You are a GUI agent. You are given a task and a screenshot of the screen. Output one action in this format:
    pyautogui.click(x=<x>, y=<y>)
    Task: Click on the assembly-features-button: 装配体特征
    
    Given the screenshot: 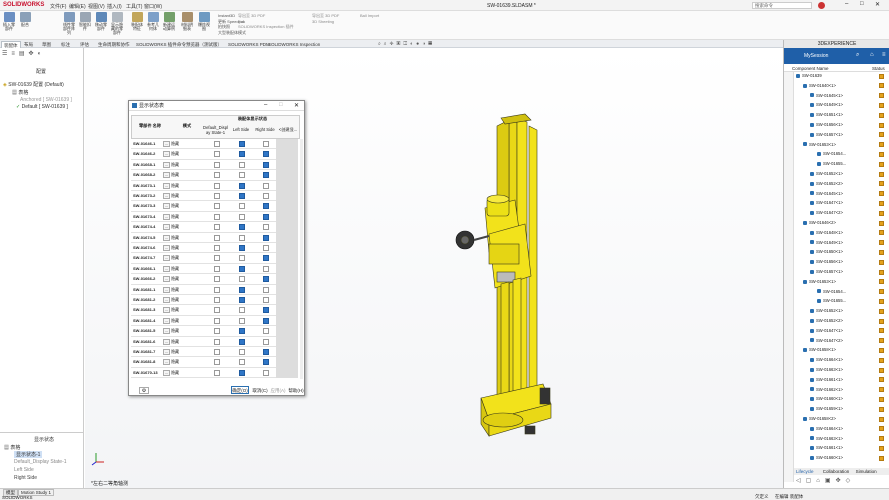 What is the action you would take?
    pyautogui.click(x=137, y=21)
    